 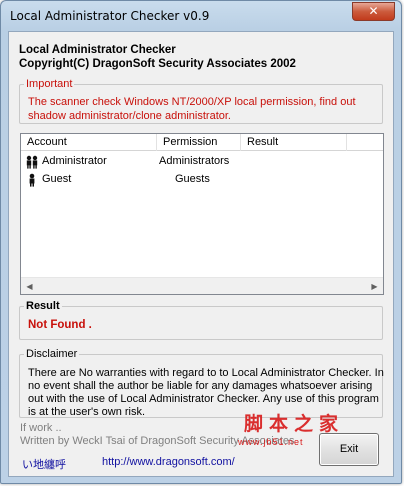 I want to click on column-permission: Permission, so click(x=199, y=142).